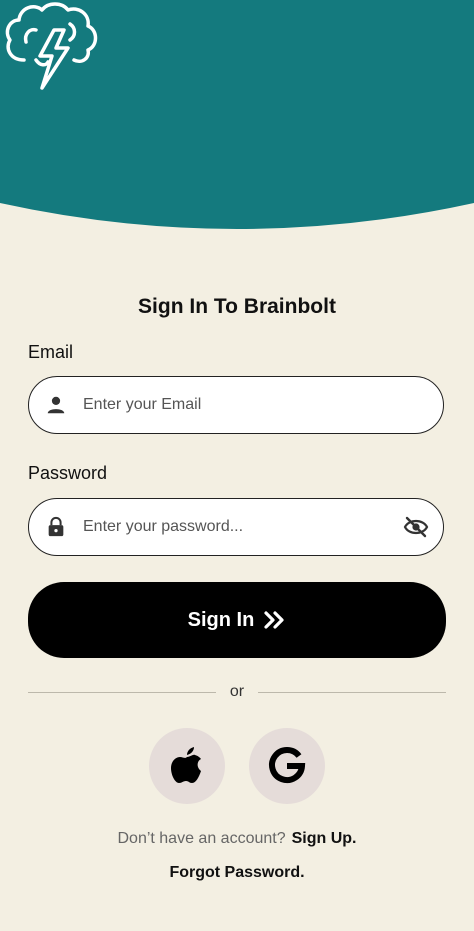 The height and width of the screenshot is (931, 474). Describe the element at coordinates (324, 838) in the screenshot. I see `sign-up-link: Sign Up.` at that location.